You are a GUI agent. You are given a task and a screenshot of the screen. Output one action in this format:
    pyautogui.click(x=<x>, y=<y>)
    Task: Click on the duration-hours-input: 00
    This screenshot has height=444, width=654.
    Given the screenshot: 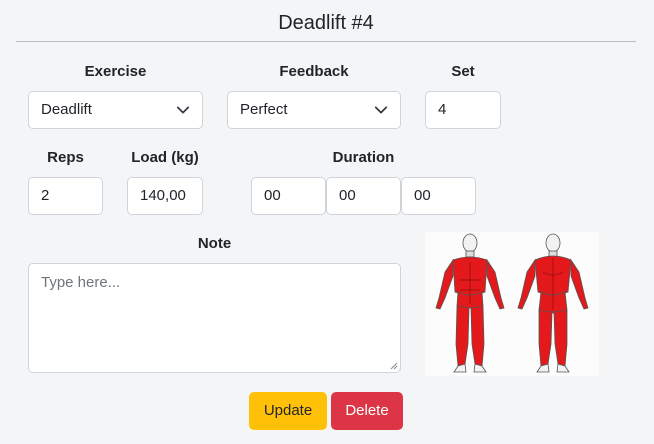 What is the action you would take?
    pyautogui.click(x=288, y=196)
    